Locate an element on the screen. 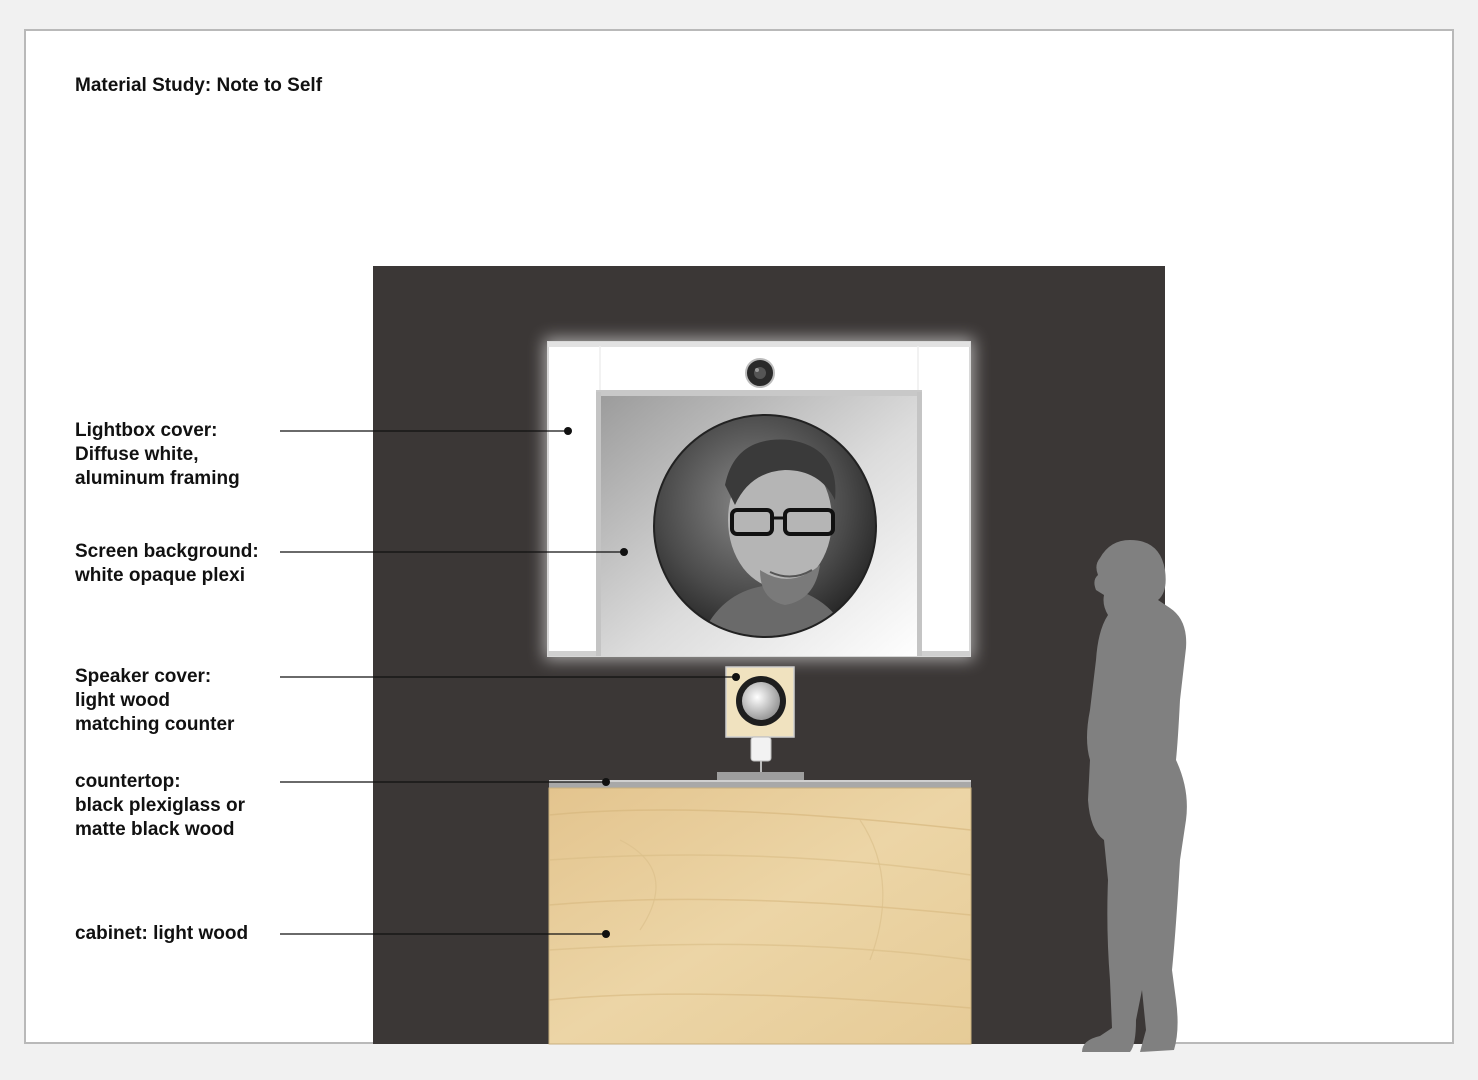 The height and width of the screenshot is (1080, 1478). callout-line: light wood is located at coordinates (122, 700).